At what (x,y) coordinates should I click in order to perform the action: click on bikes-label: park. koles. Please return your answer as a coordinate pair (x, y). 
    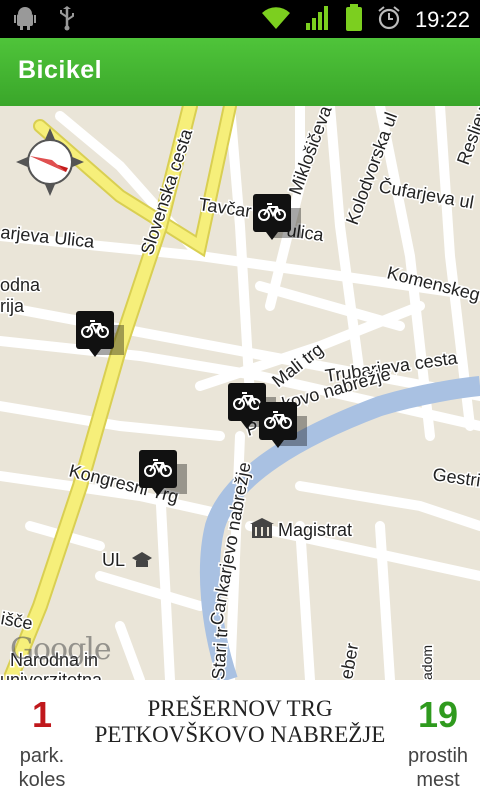
    Looking at the image, I should click on (42, 768).